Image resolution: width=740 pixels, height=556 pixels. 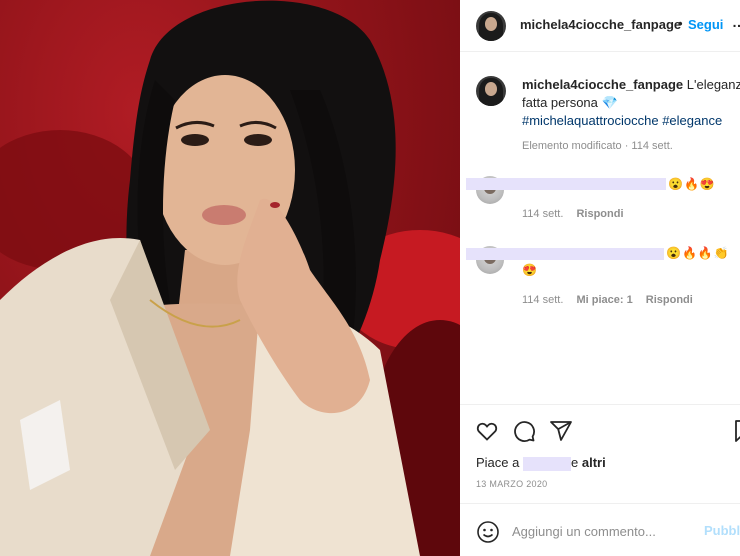 What do you see at coordinates (491, 26) in the screenshot?
I see `author-avatar` at bounding box center [491, 26].